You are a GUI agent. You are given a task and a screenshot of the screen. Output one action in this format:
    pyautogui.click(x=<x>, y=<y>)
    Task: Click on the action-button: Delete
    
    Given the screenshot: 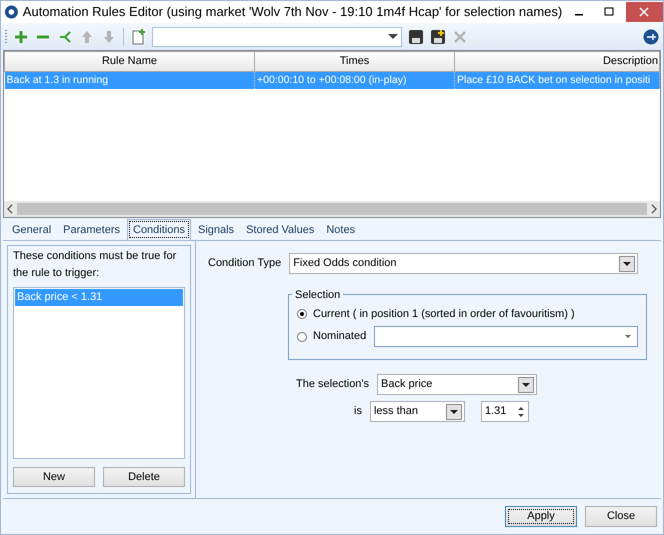 What is the action you would take?
    pyautogui.click(x=144, y=476)
    